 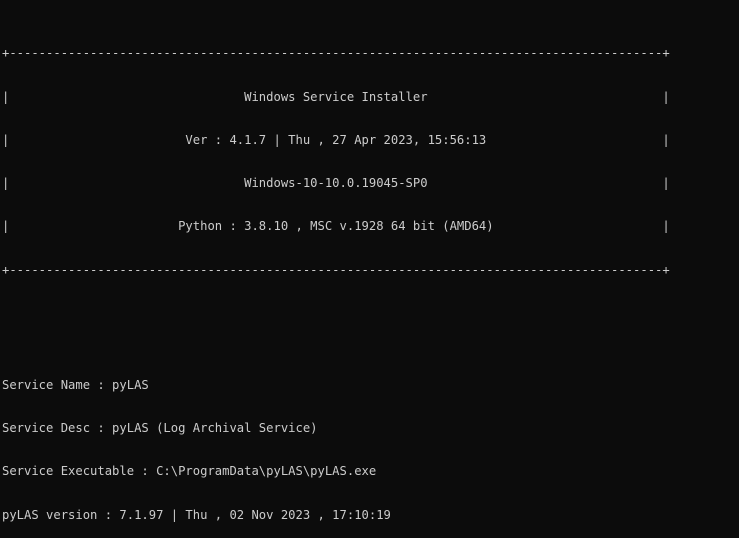 I want to click on spacer-line, so click(x=336, y=327).